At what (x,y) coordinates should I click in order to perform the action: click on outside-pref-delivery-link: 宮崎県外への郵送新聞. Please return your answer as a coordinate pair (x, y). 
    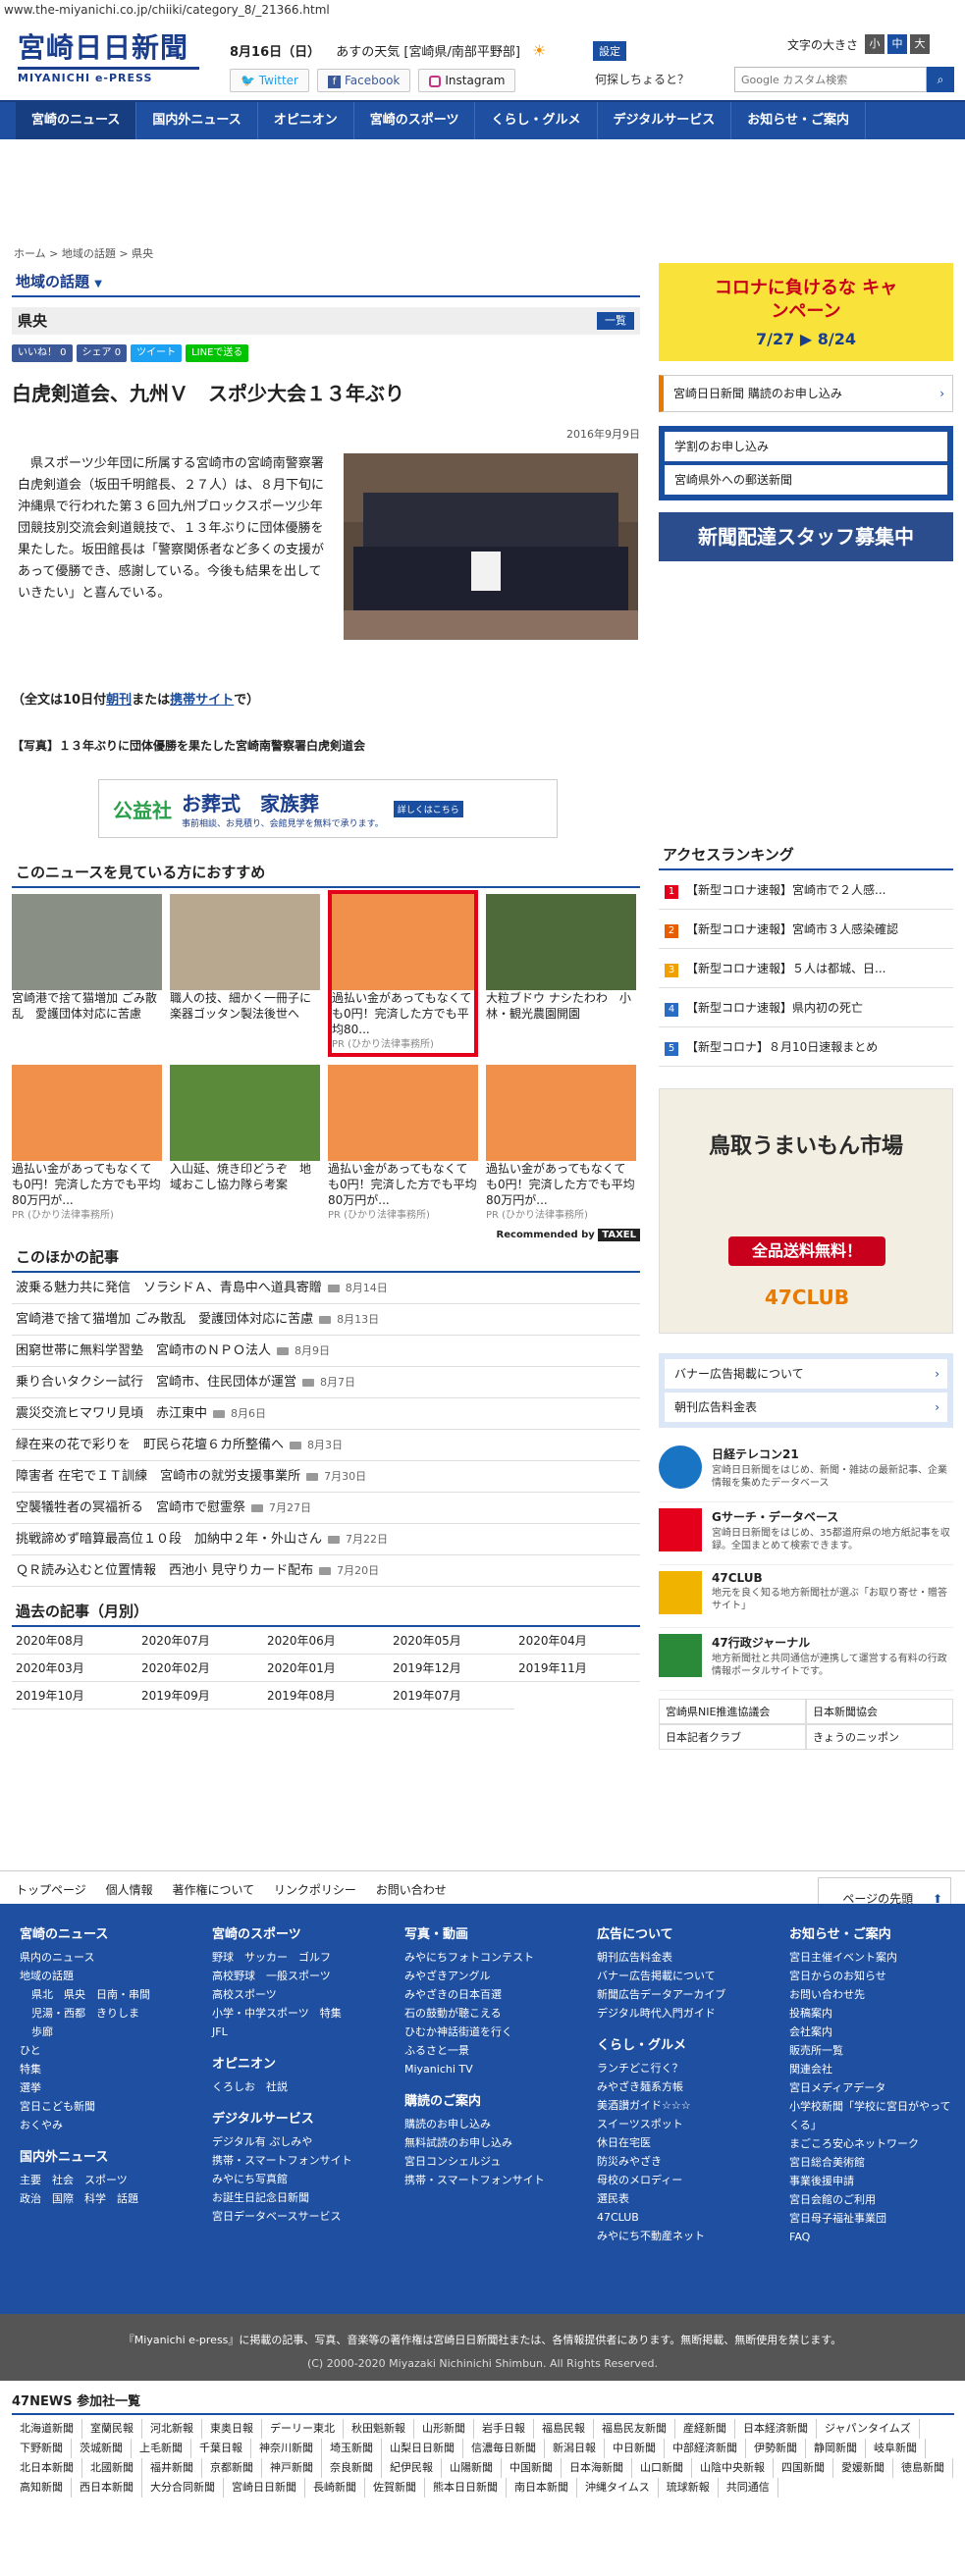
    Looking at the image, I should click on (806, 480).